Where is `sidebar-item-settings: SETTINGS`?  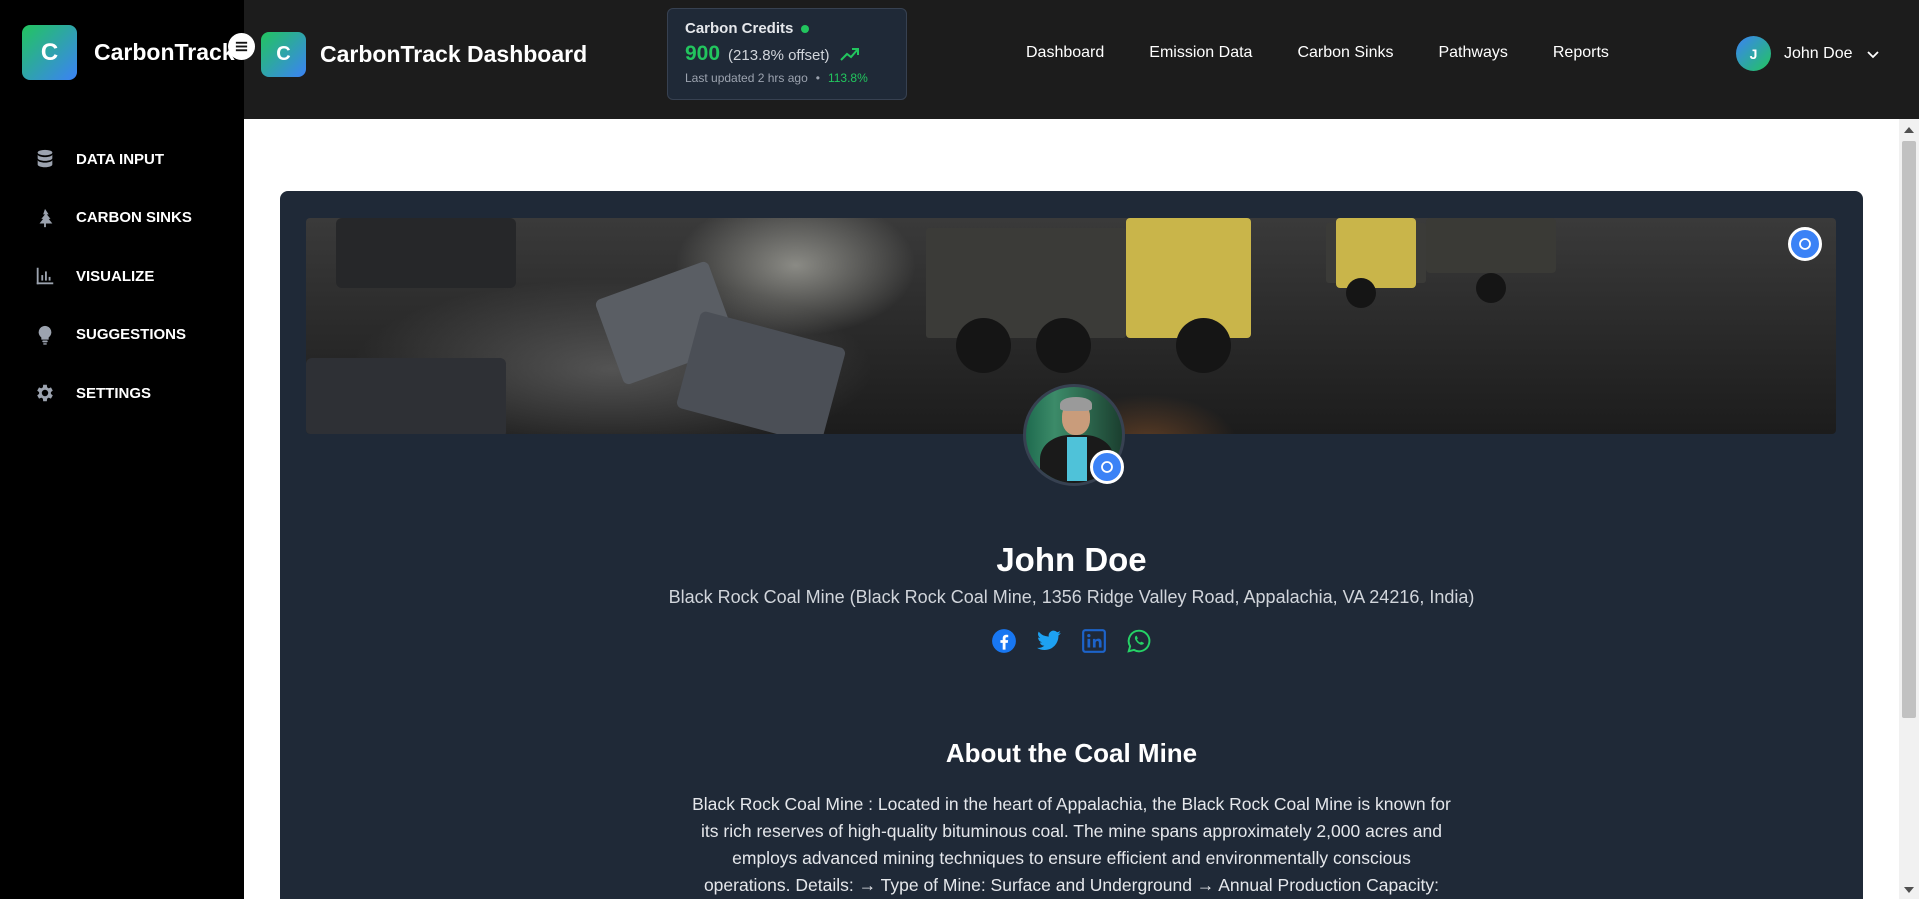 sidebar-item-settings: SETTINGS is located at coordinates (113, 393).